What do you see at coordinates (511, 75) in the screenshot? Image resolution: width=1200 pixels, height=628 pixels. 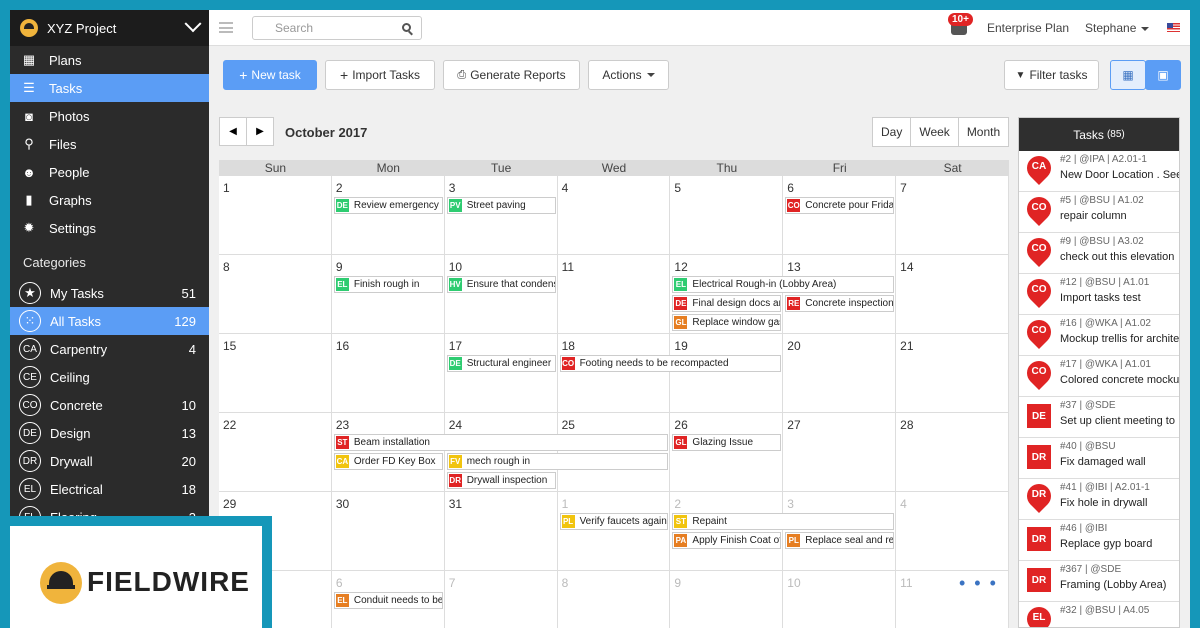 I see `generate-reports-button: ⎙ Generate Reports` at bounding box center [511, 75].